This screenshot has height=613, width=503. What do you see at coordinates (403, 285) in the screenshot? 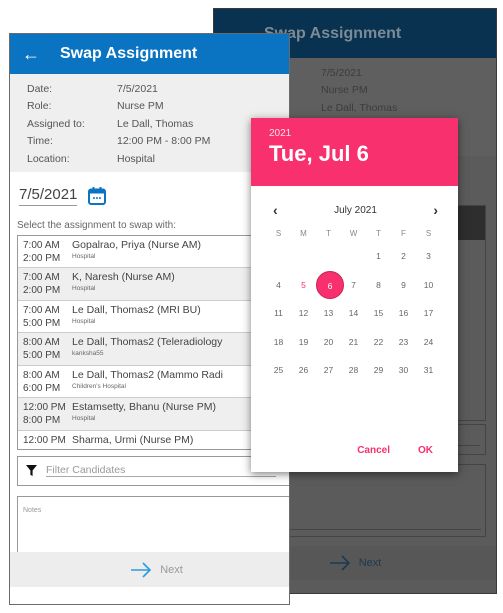
I see `calendar-day: 9` at bounding box center [403, 285].